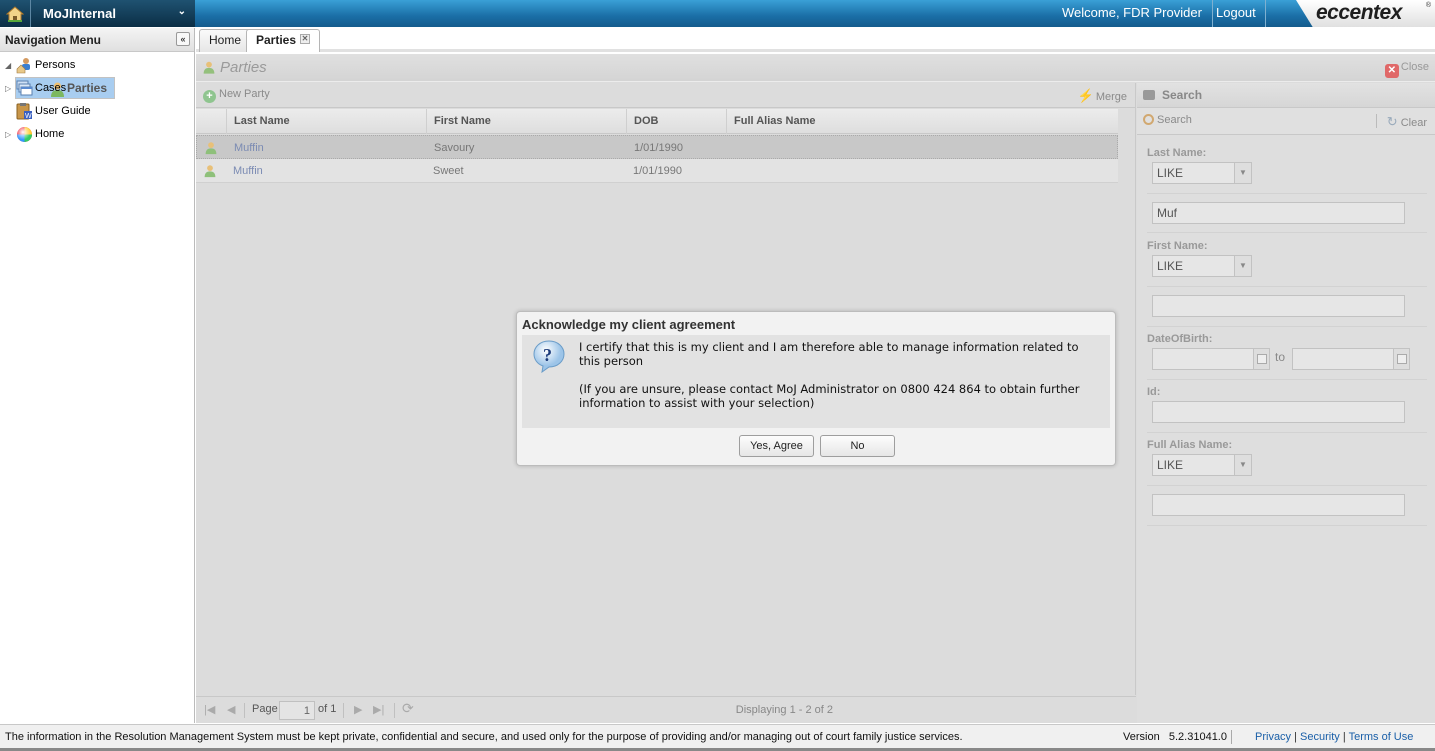 This screenshot has width=1435, height=751. I want to click on yes-agree-button: Yes, Agree, so click(776, 446).